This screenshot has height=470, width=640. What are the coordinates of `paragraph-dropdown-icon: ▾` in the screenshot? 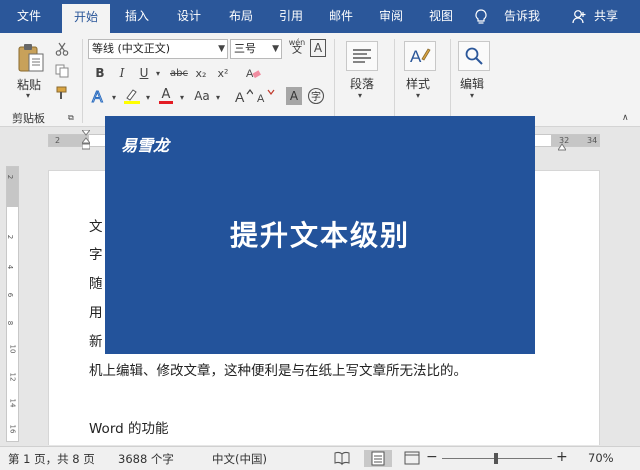 It's located at (360, 95).